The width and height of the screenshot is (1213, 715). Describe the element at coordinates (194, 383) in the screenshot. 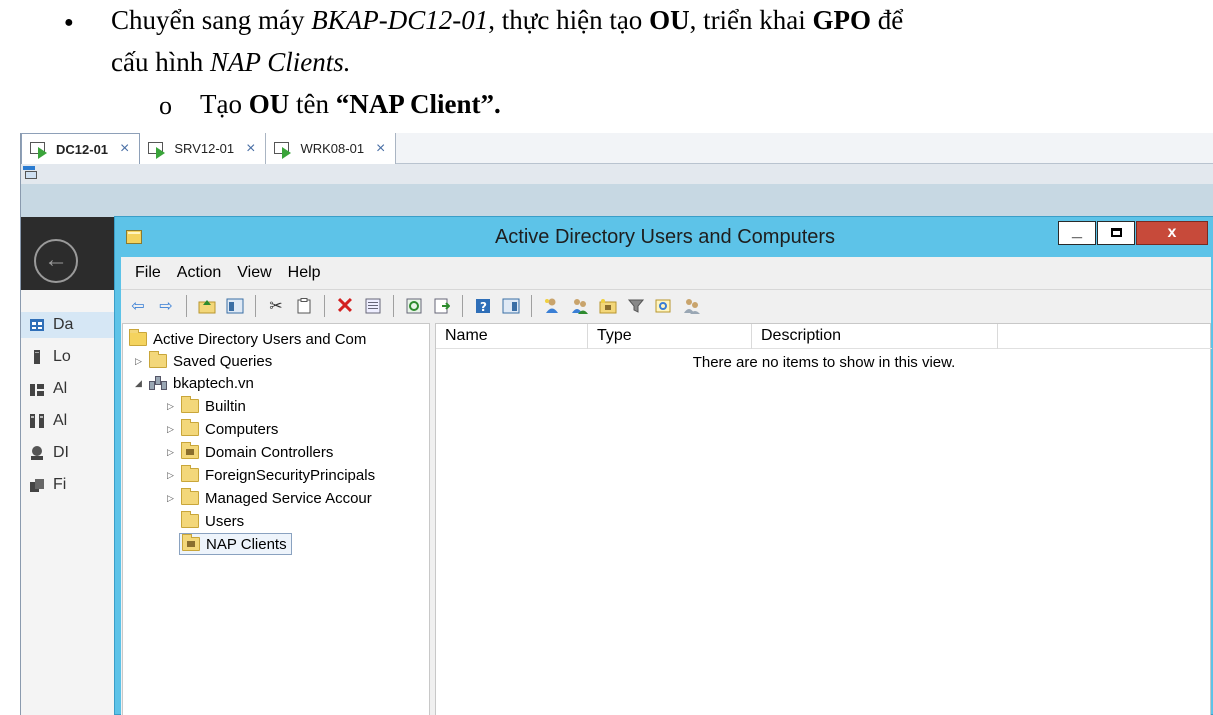

I see `tree-item-domain: ◢ bkaptech.vn` at that location.